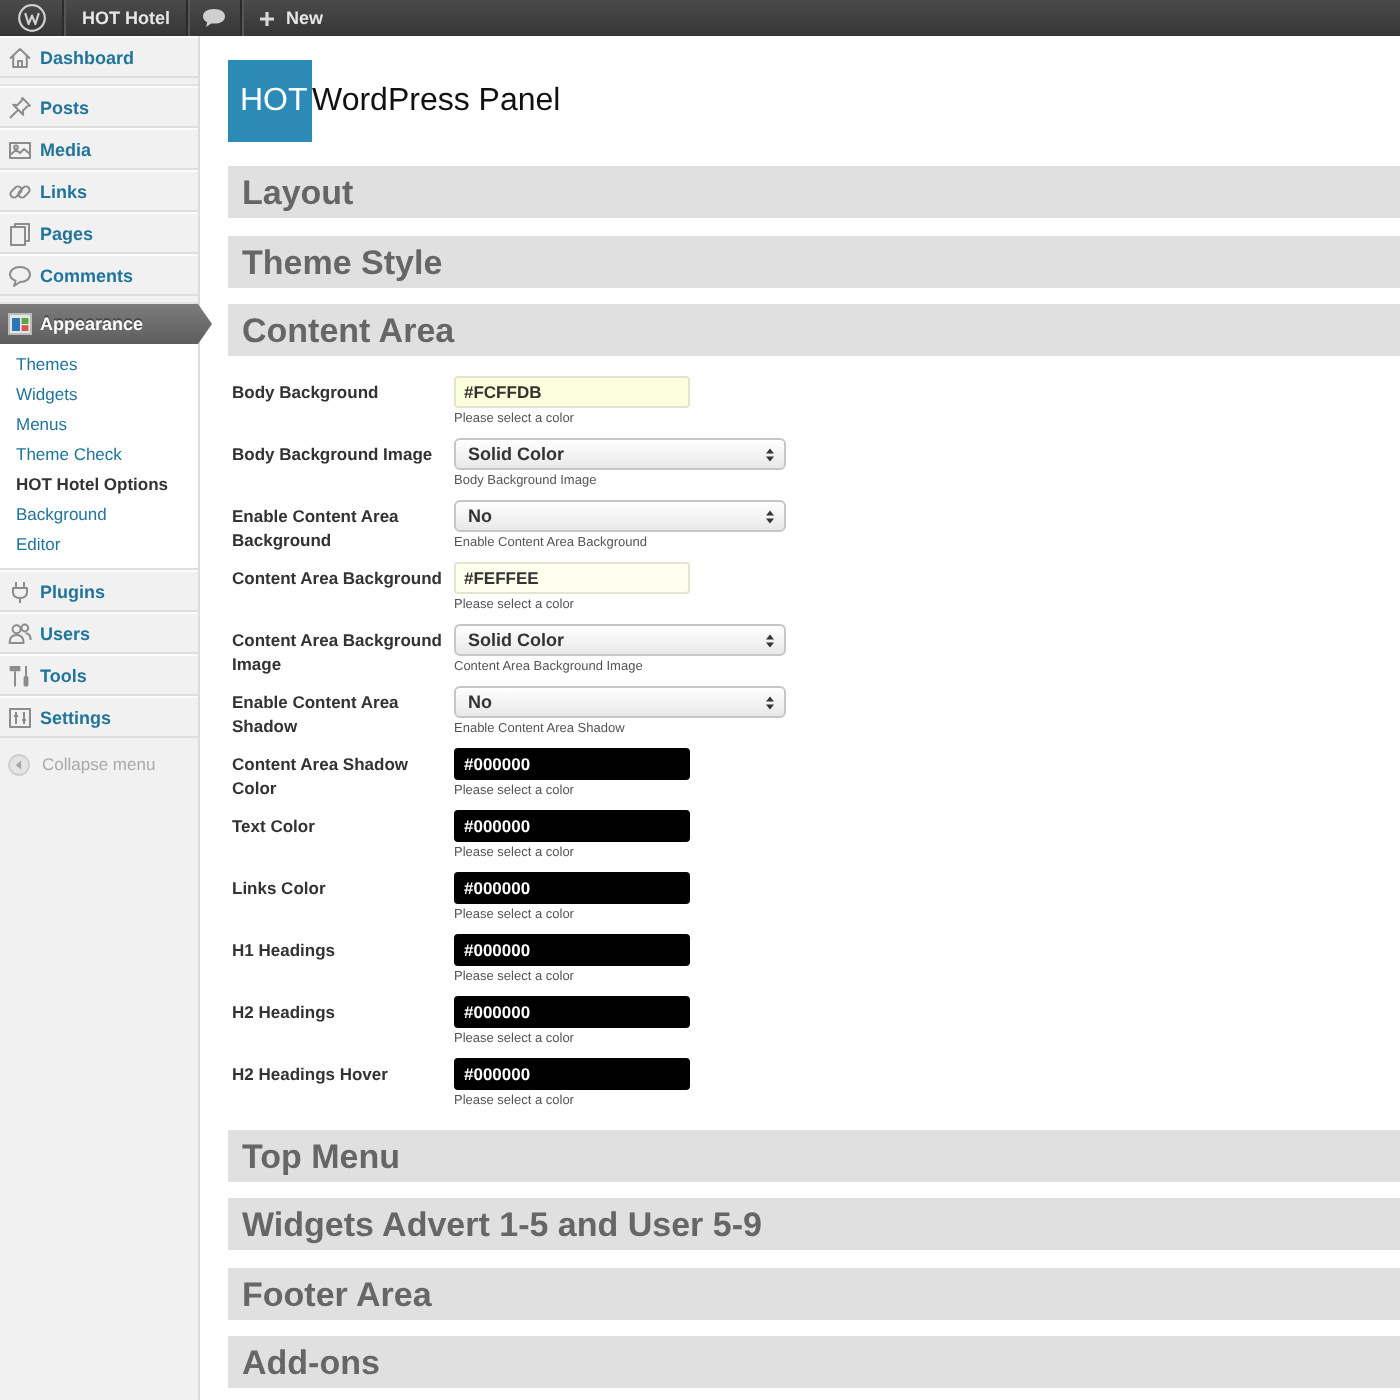 Image resolution: width=1400 pixels, height=1400 pixels. I want to click on submenu-item: Menus, so click(38, 425).